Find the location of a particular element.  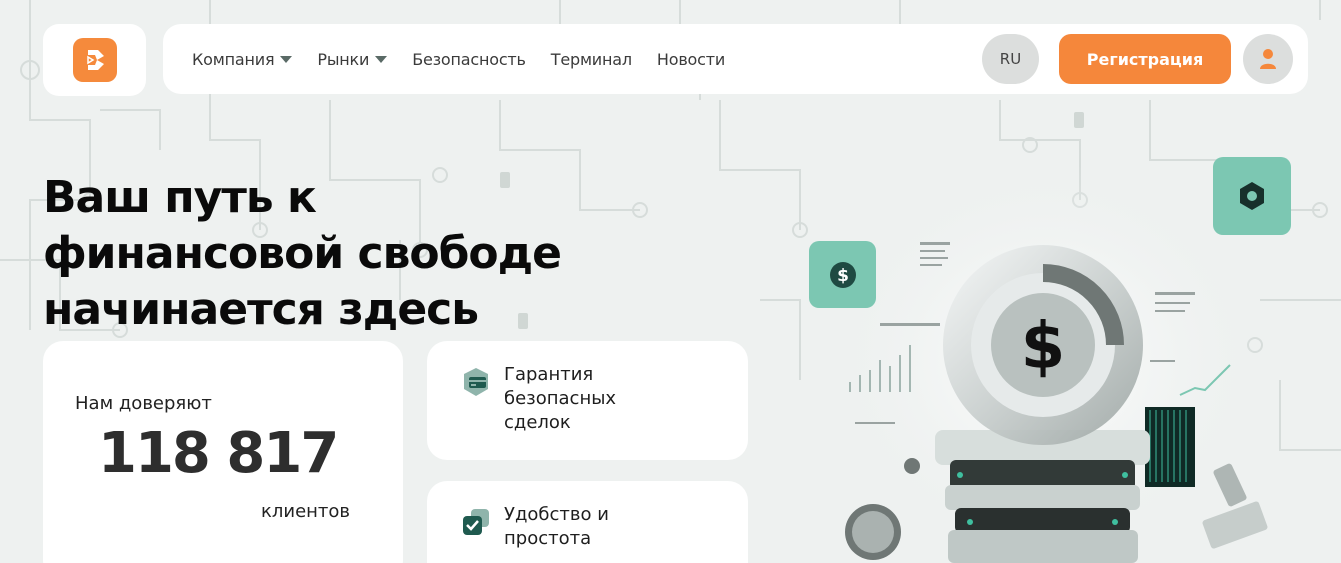

logo is located at coordinates (94, 60).